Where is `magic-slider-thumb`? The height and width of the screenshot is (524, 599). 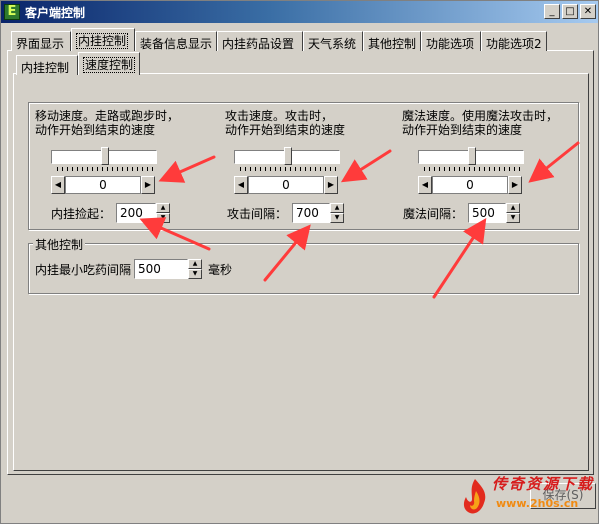 magic-slider-thumb is located at coordinates (472, 156).